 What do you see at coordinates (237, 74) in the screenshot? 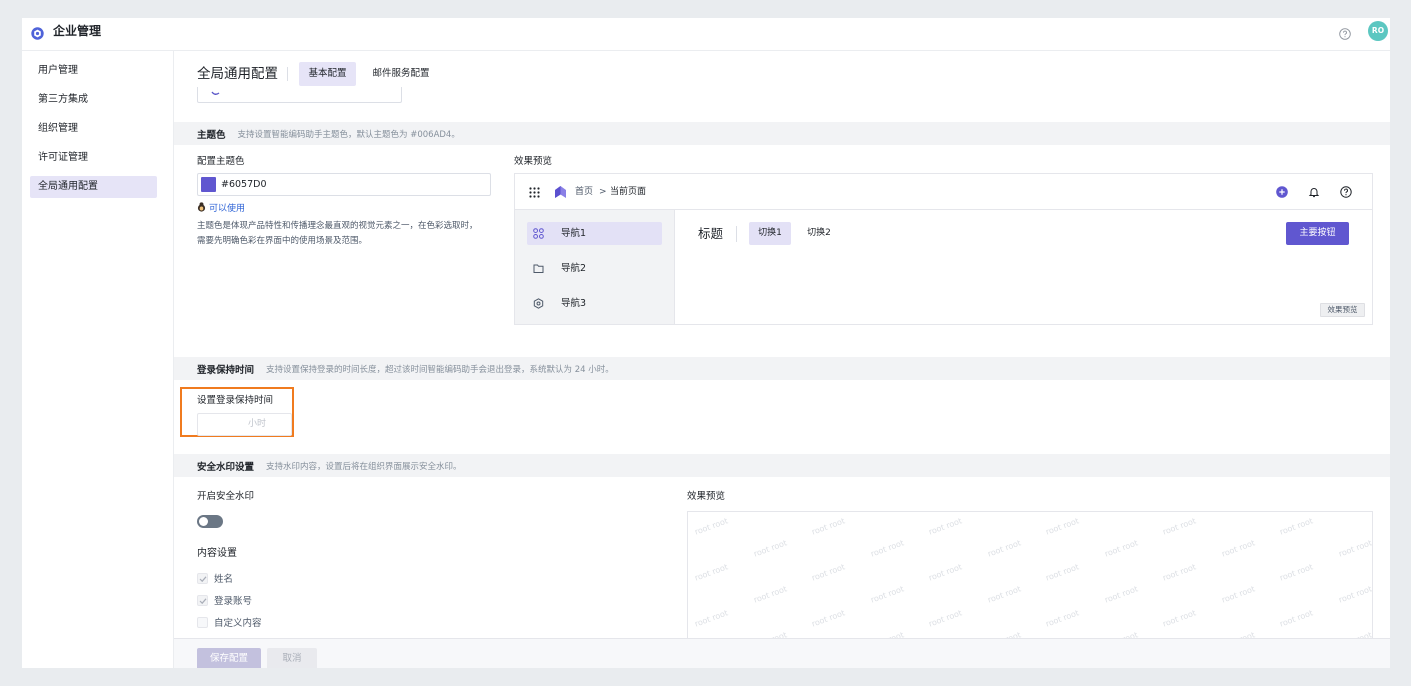
I see `page-title: 全局通用配置` at bounding box center [237, 74].